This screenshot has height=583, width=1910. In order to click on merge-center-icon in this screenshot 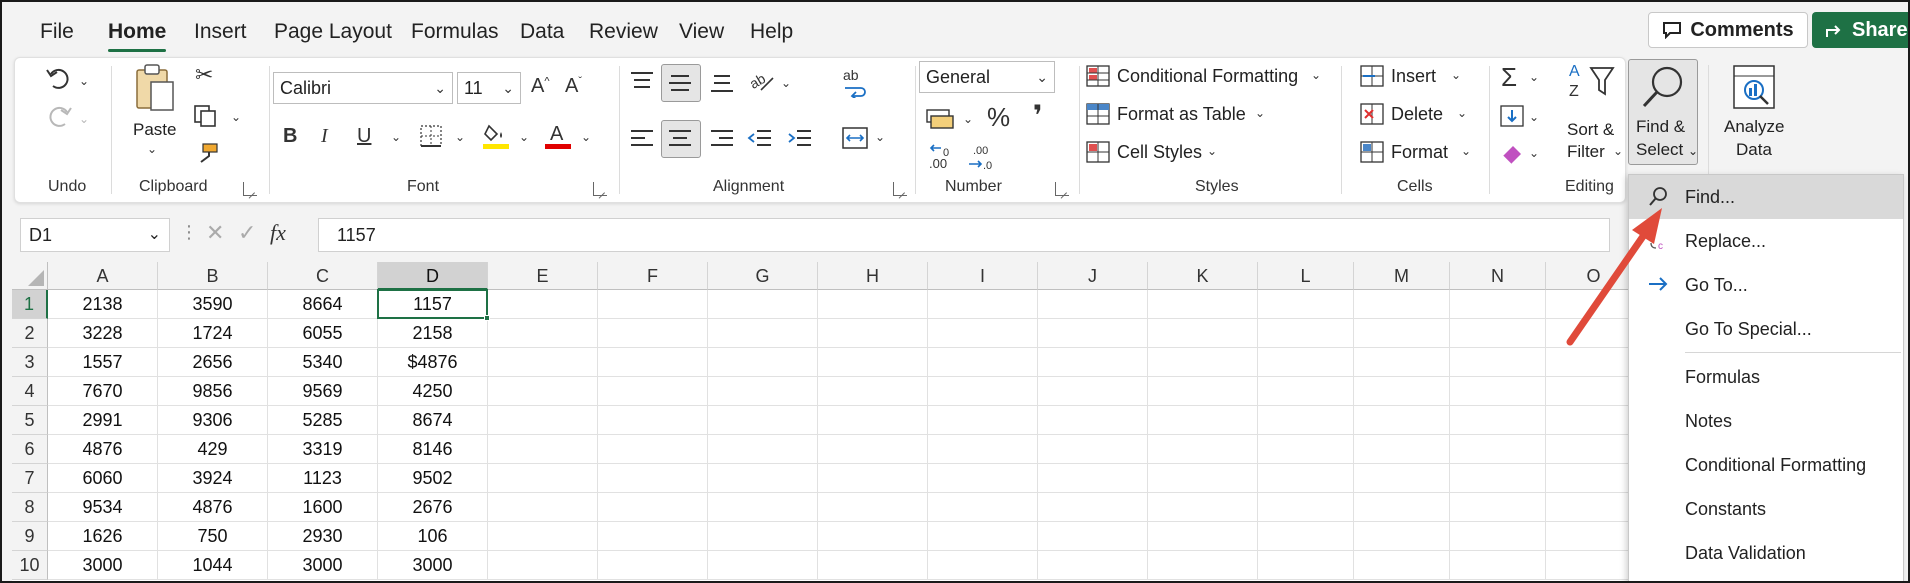, I will do `click(855, 138)`.